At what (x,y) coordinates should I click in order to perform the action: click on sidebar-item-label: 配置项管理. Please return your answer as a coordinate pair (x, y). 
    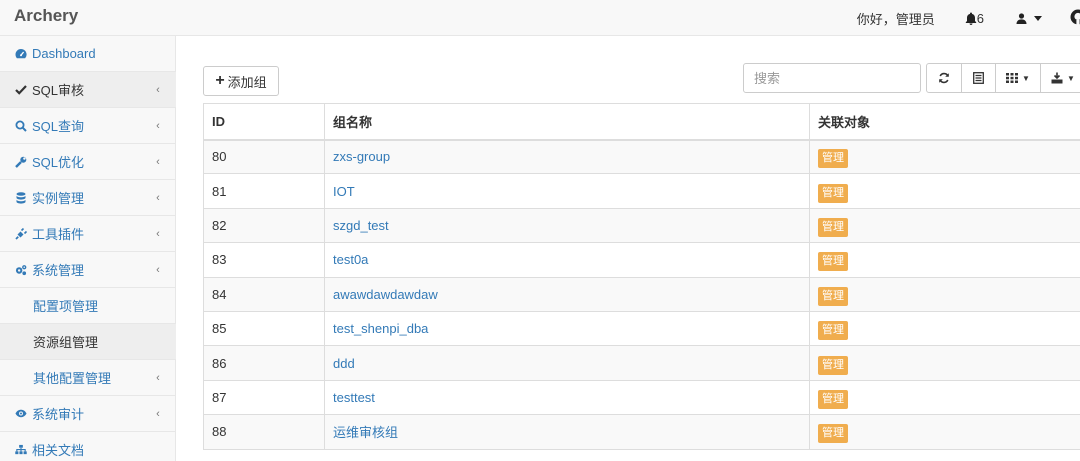
    Looking at the image, I should click on (66, 306).